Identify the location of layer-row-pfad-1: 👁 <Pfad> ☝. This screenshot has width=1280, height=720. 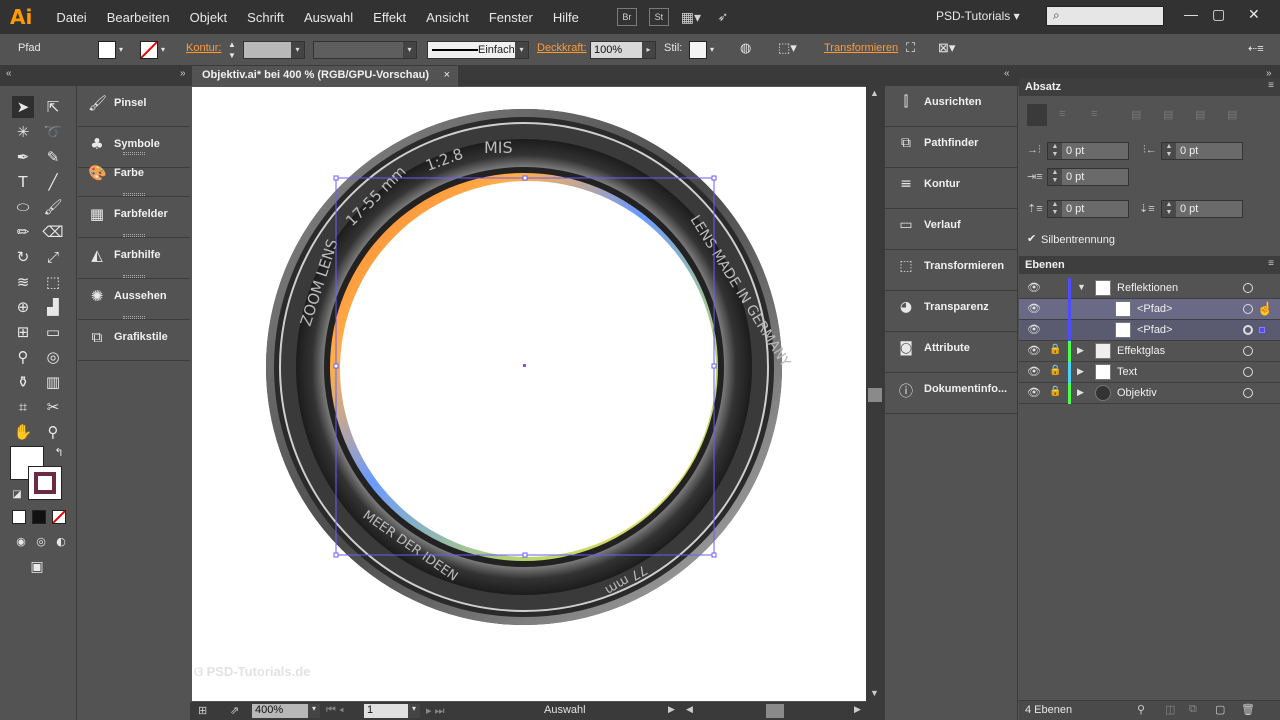
(1149, 309).